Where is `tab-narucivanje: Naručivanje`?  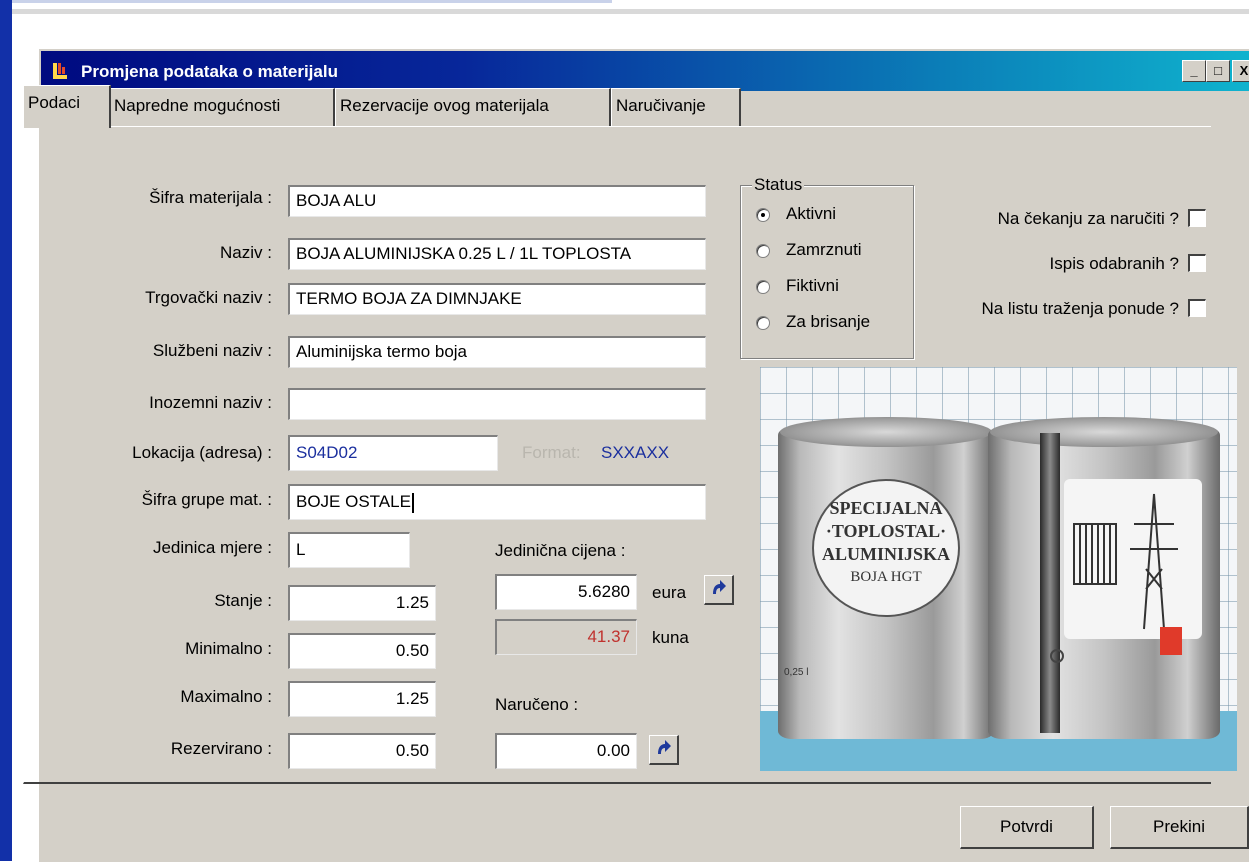 tab-narucivanje: Naručivanje is located at coordinates (676, 107).